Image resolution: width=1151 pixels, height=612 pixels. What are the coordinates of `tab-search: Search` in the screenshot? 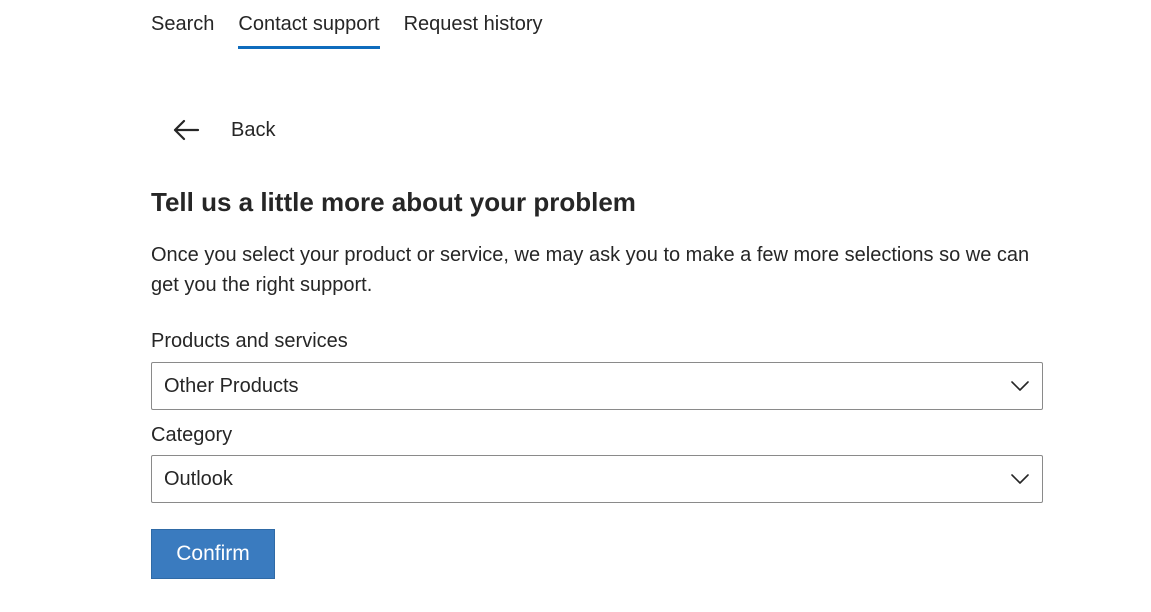 It's located at (182, 24).